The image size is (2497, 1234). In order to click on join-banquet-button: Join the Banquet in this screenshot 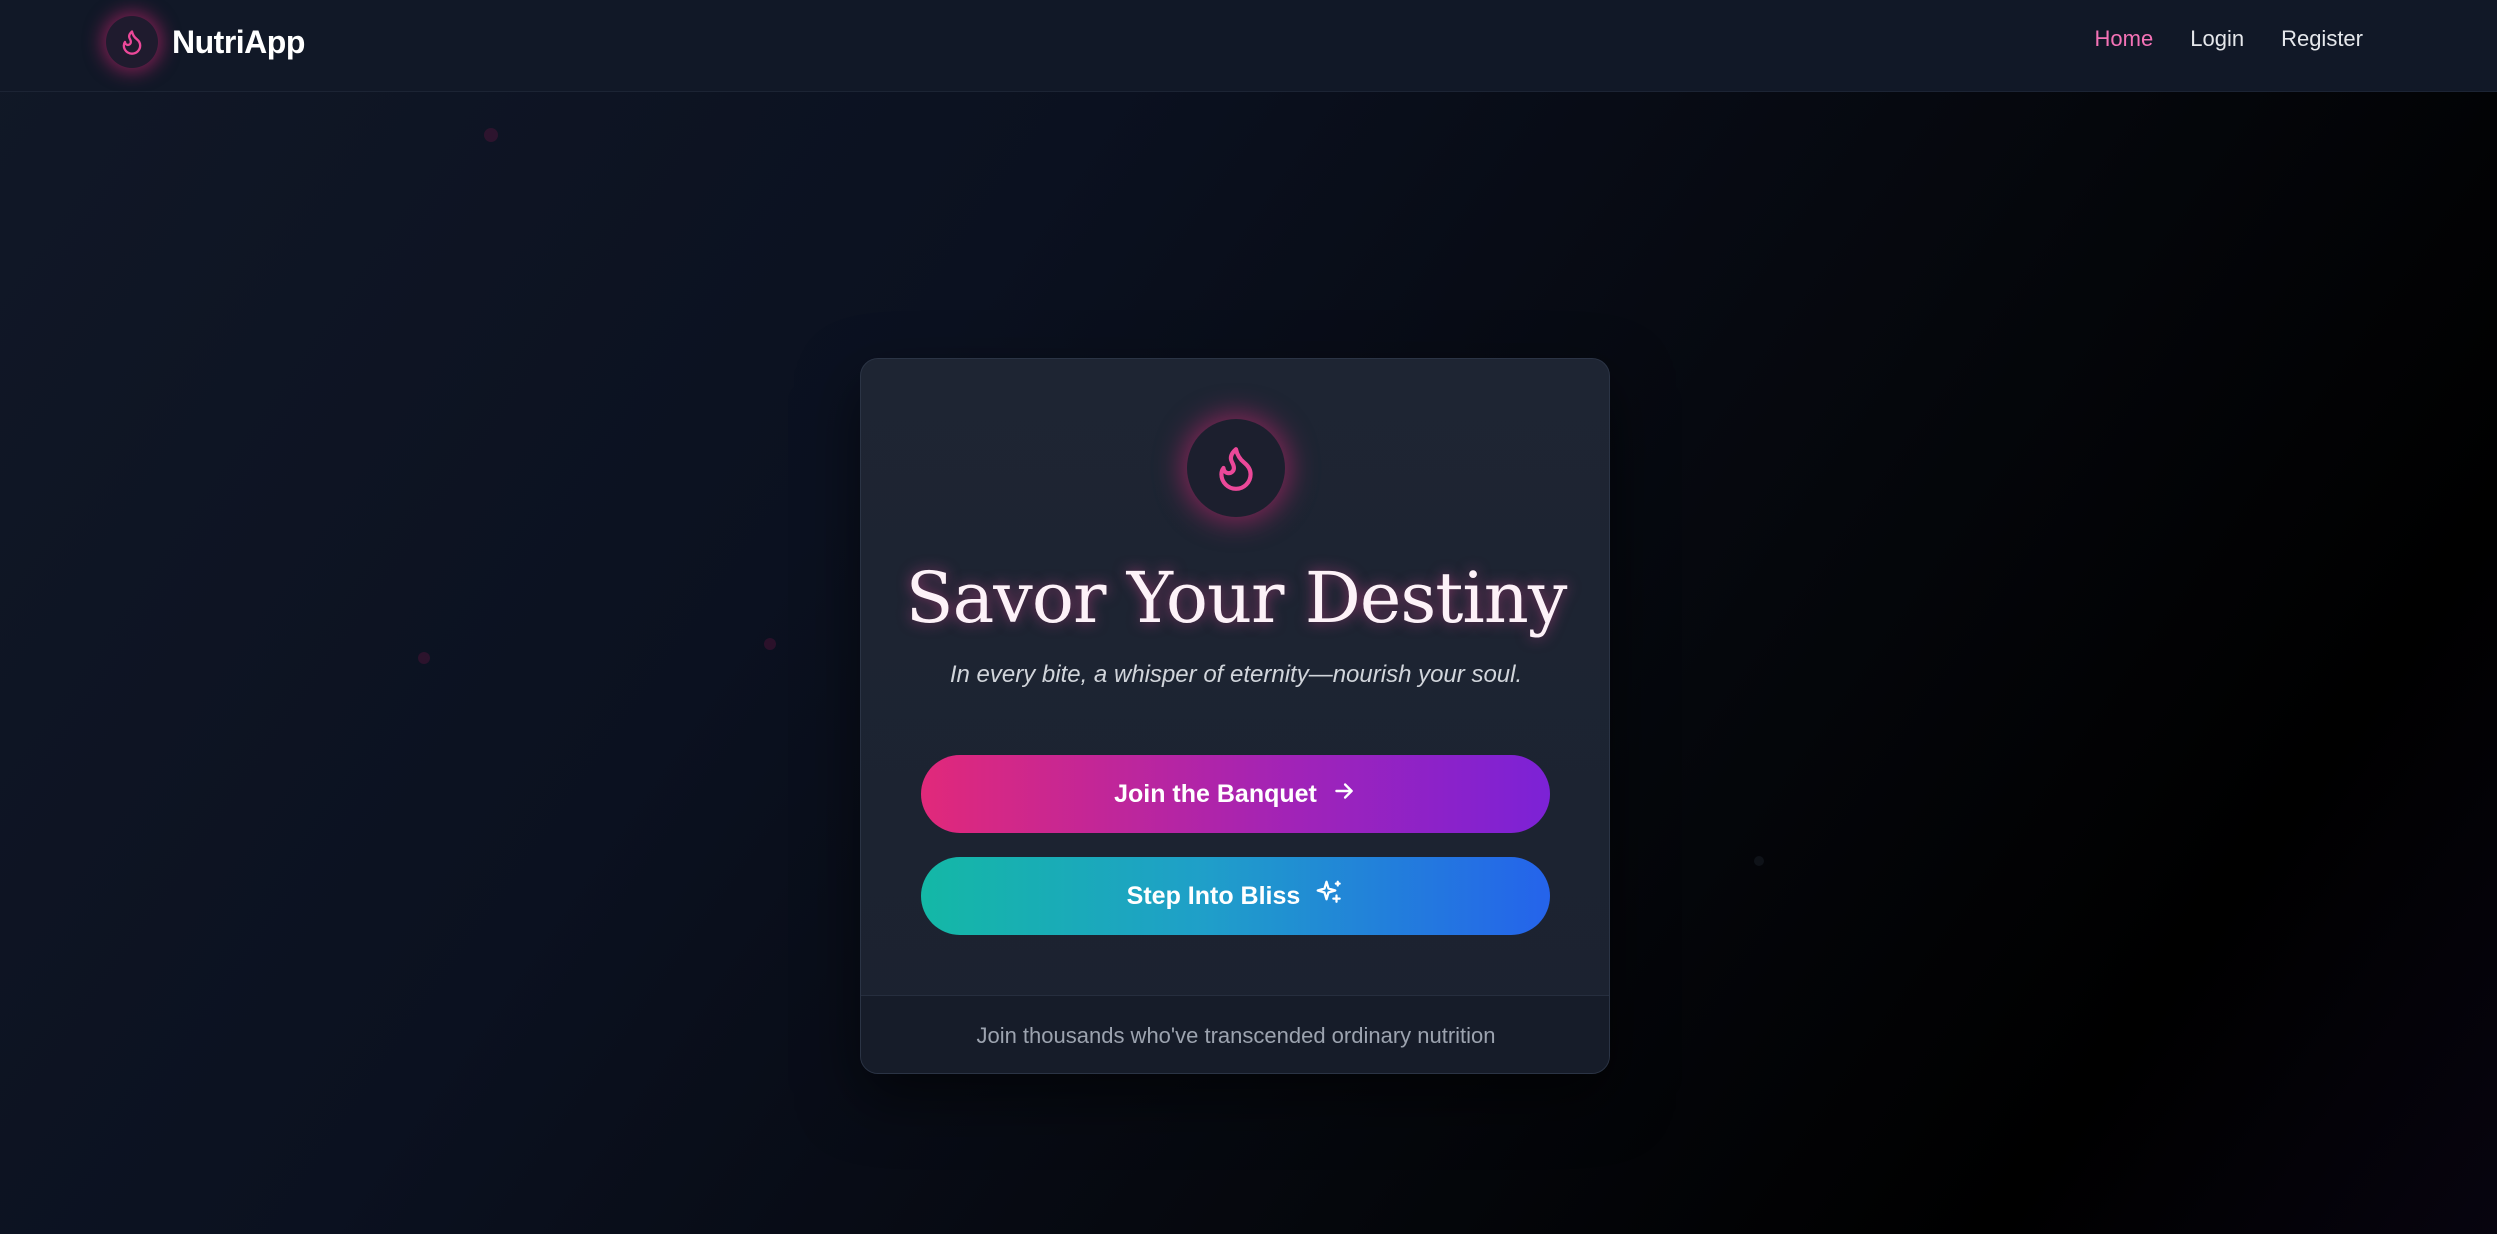, I will do `click(1235, 794)`.